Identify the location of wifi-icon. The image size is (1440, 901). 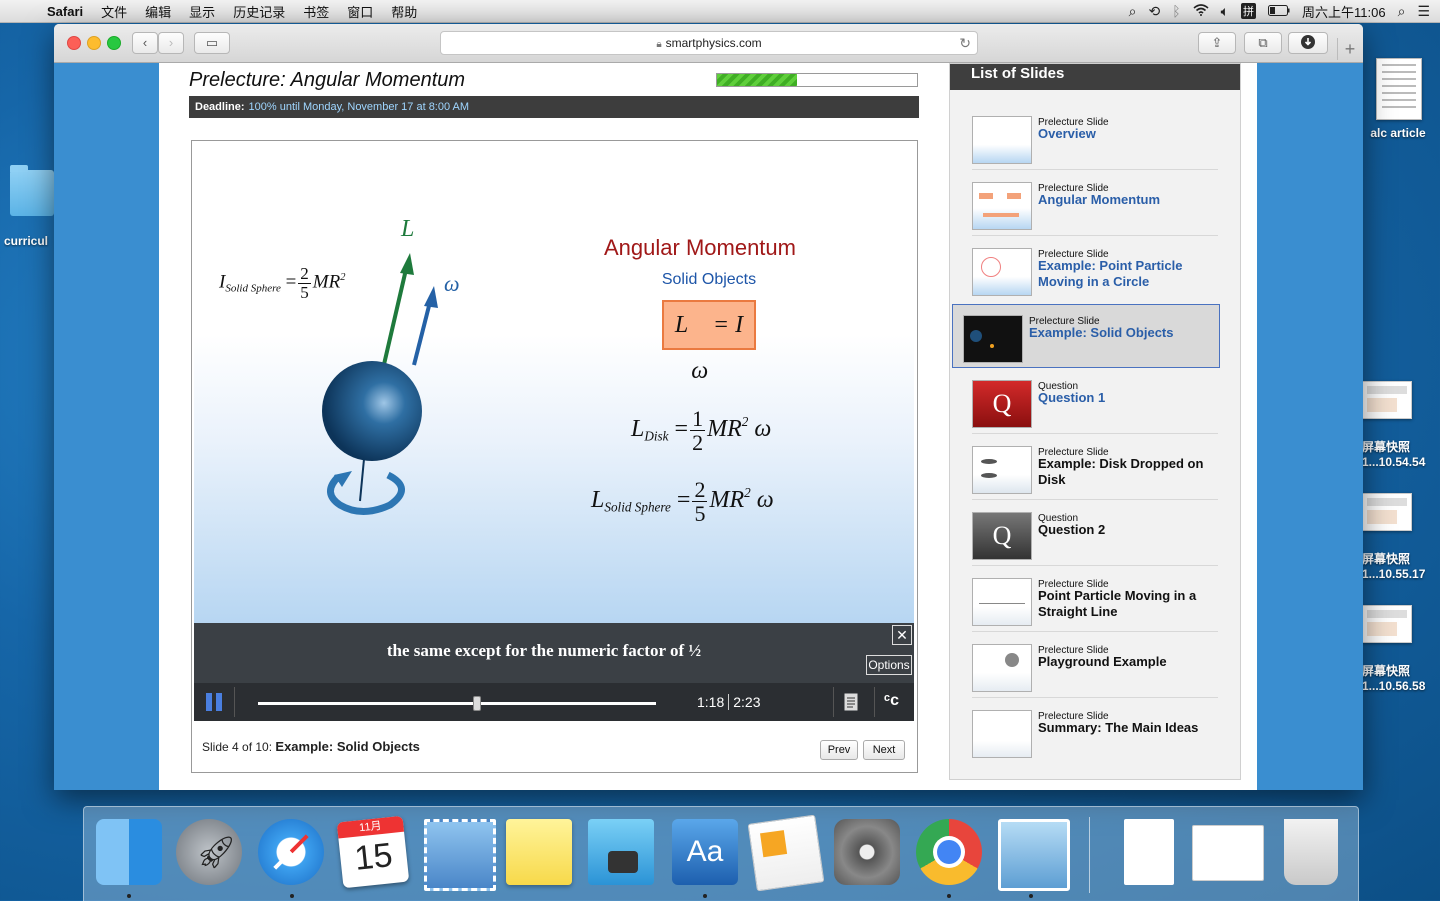
(1201, 11).